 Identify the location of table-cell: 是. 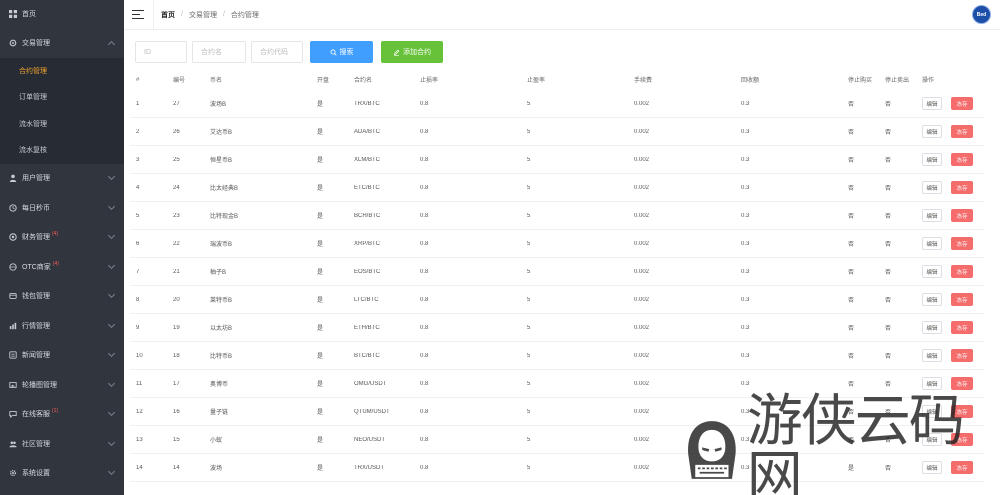
(320, 133).